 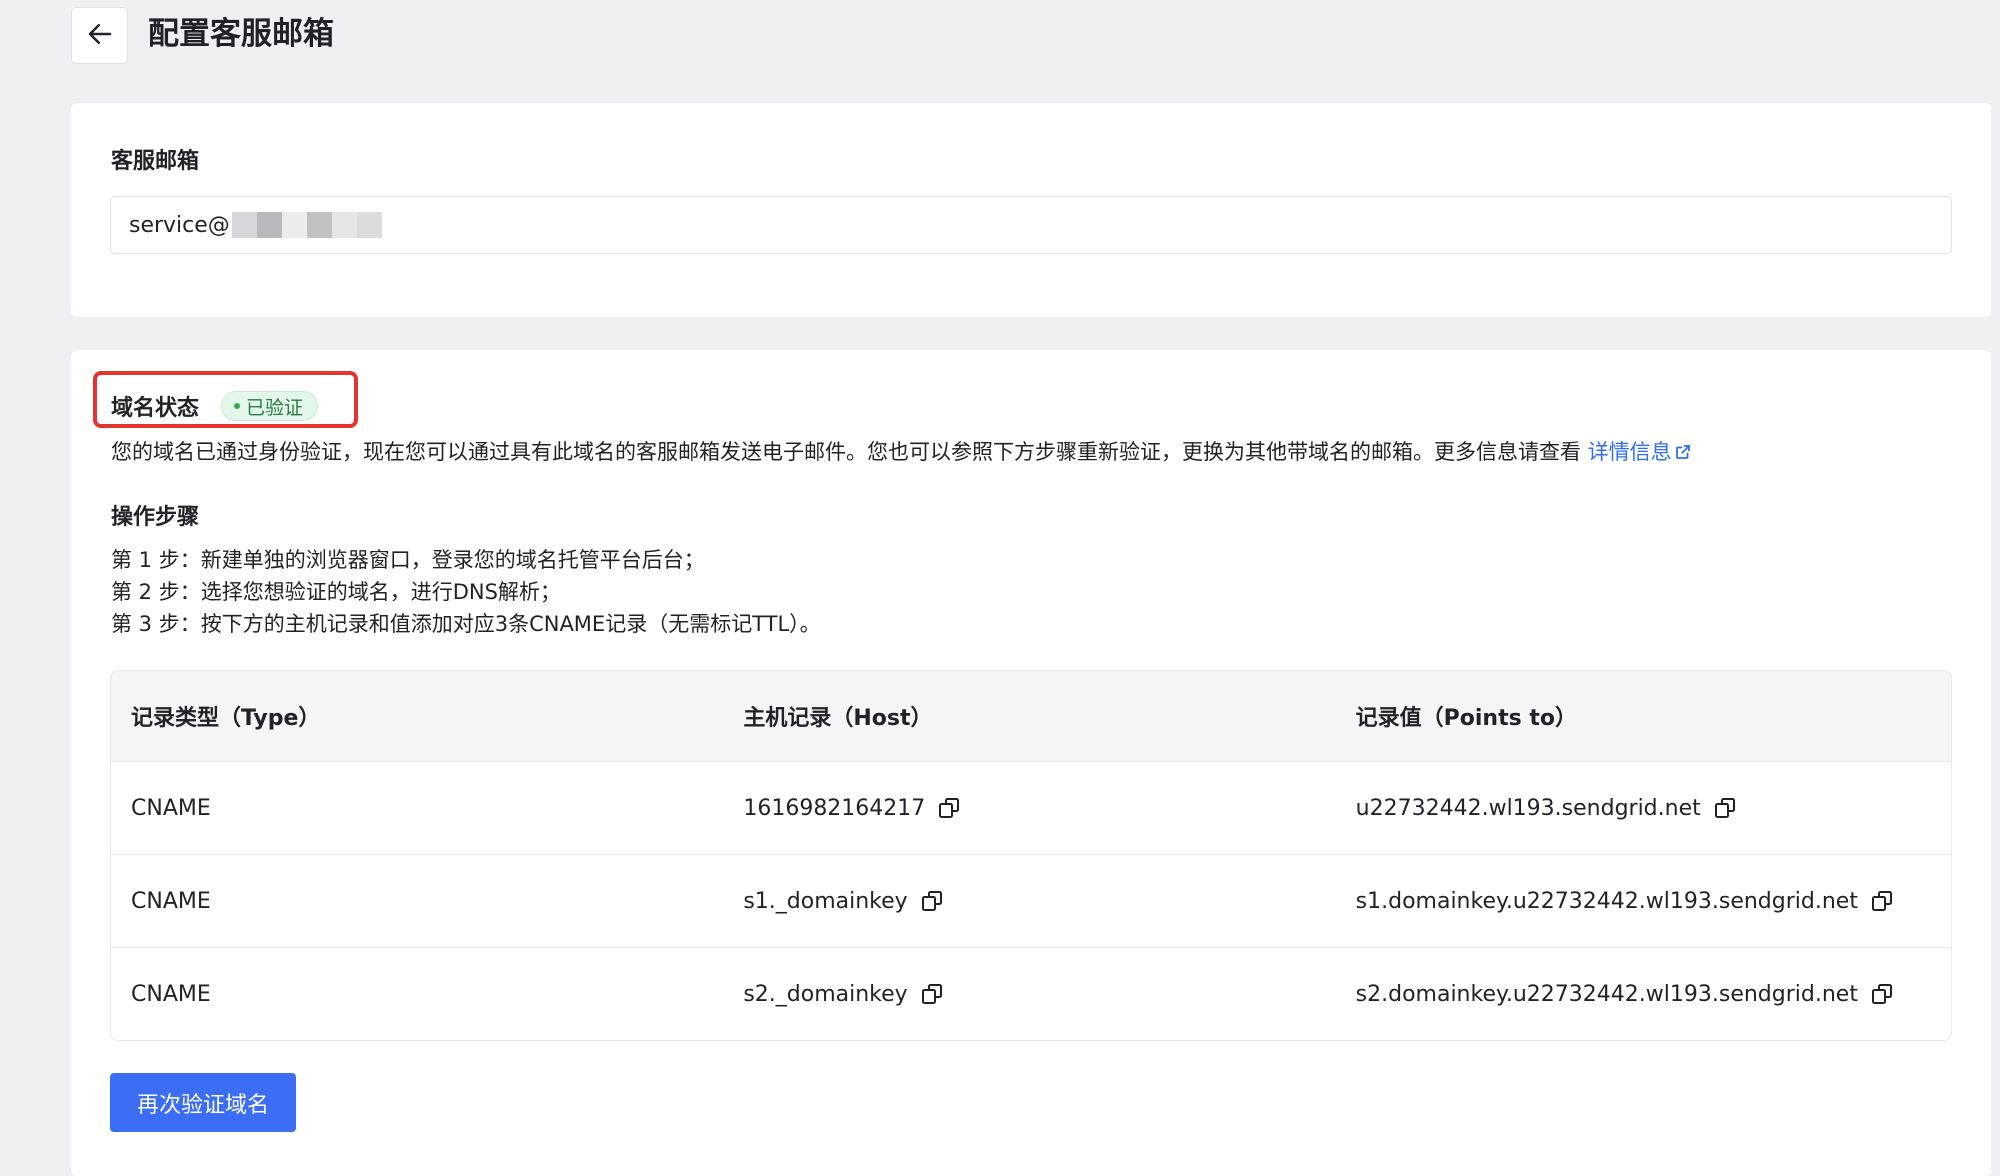 What do you see at coordinates (825, 994) in the screenshot?
I see `record-host: s2._domainkey` at bounding box center [825, 994].